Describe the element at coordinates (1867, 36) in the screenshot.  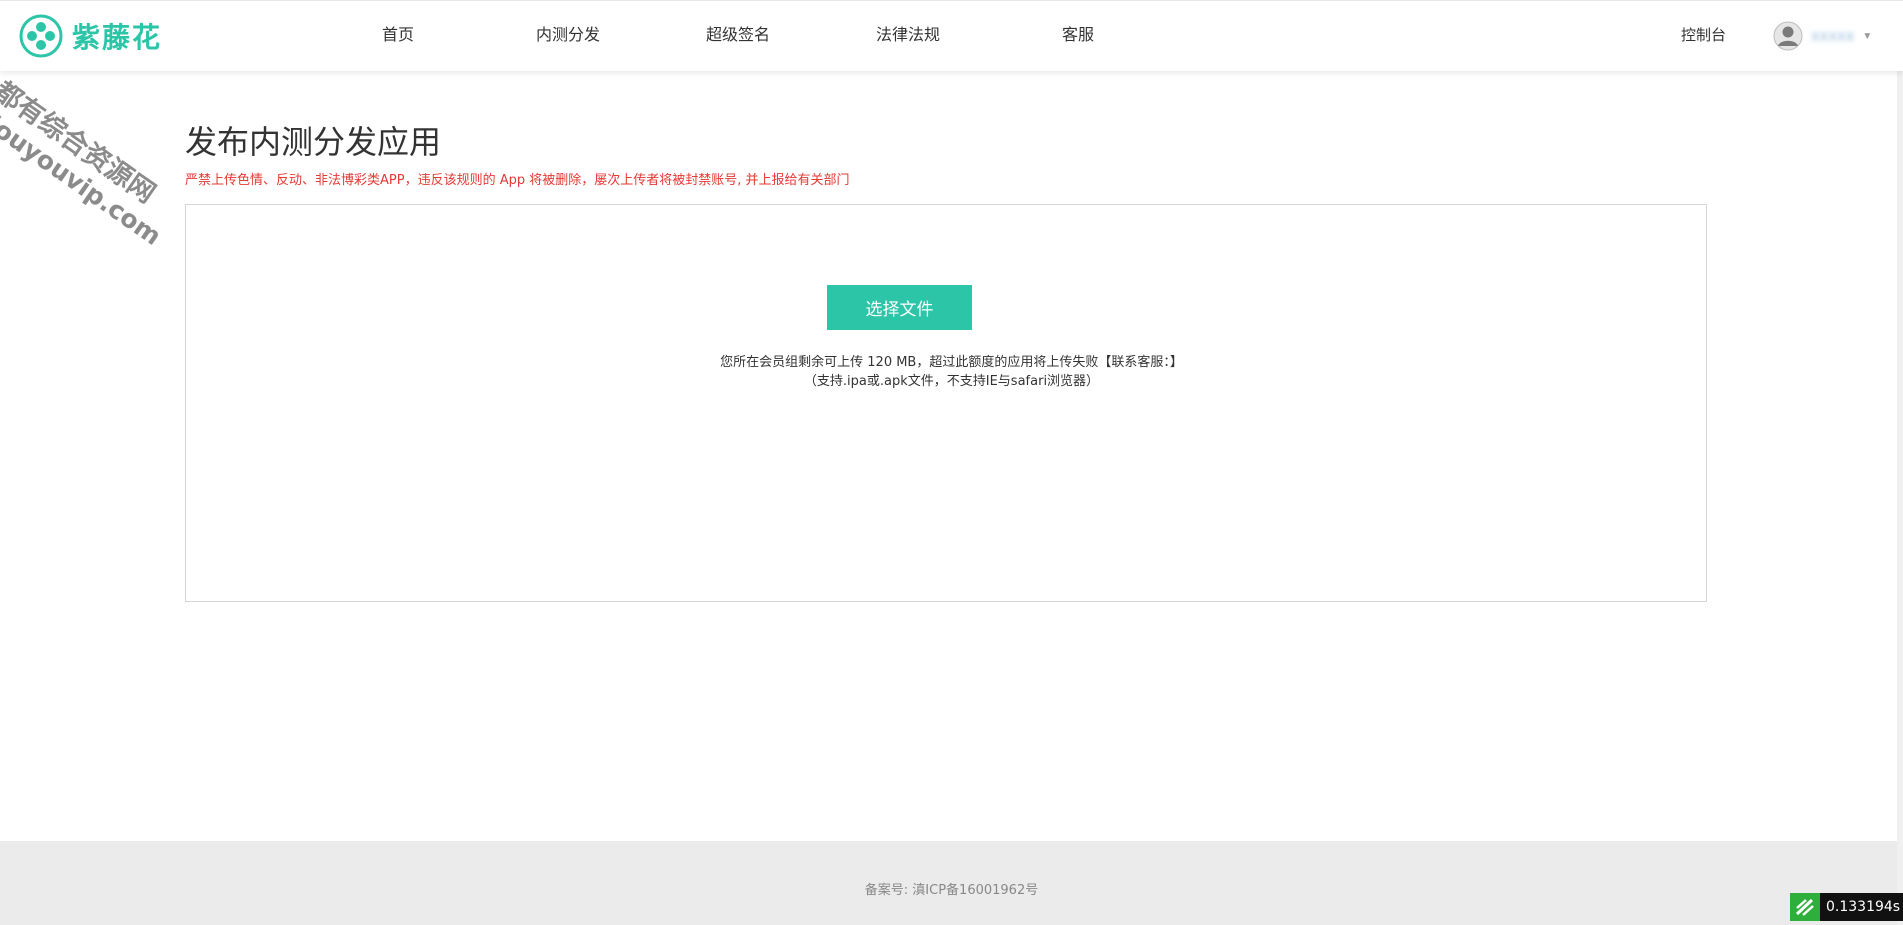
I see `chevron-down-icon: ▼` at that location.